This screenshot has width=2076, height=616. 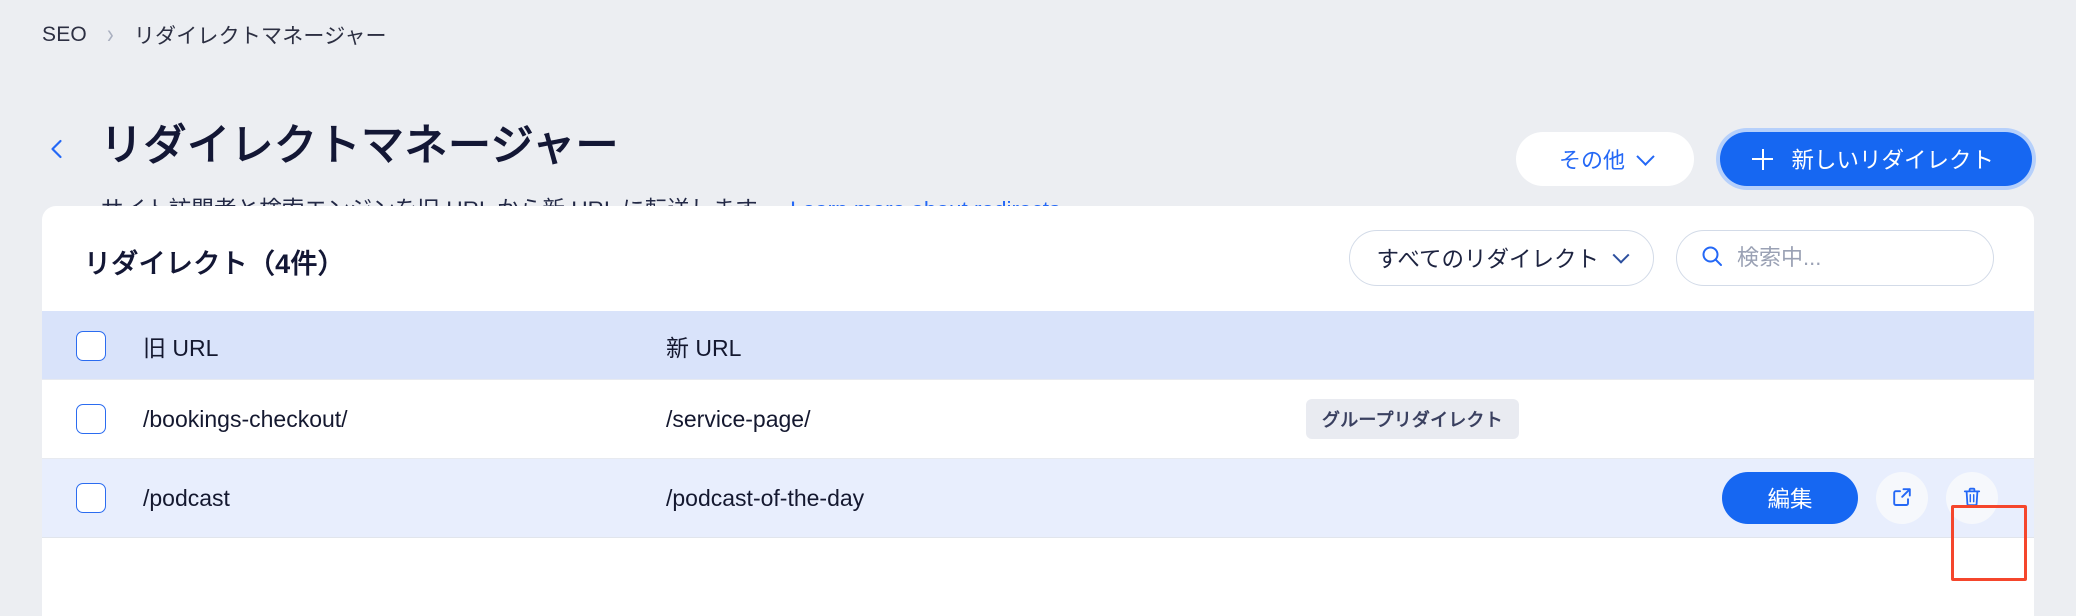 I want to click on cell-badge: グループリダイレクト, so click(x=1670, y=419).